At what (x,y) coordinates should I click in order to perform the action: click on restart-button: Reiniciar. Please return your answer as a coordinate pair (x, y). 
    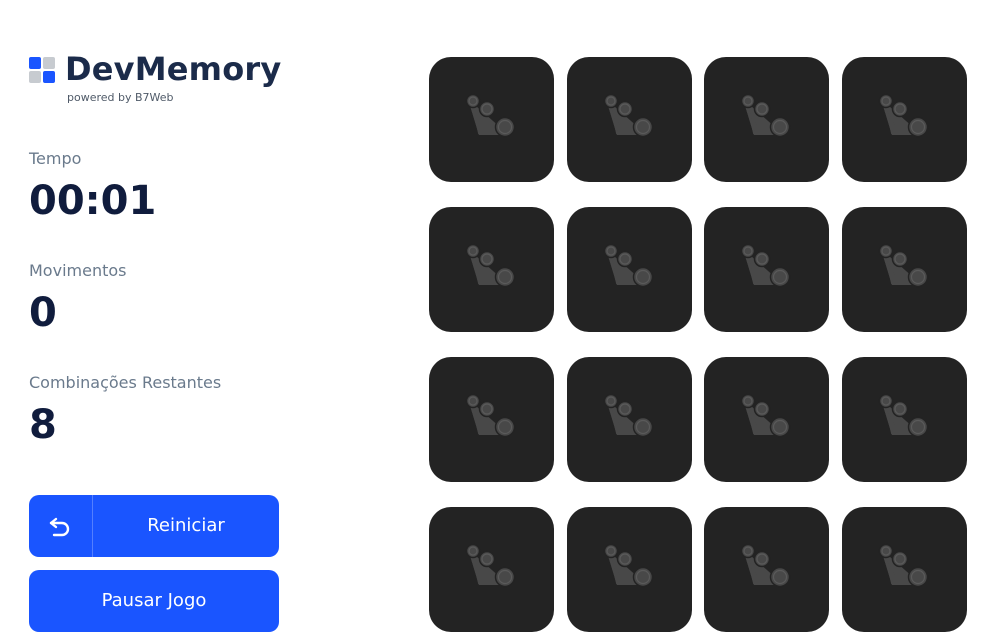
    Looking at the image, I should click on (154, 526).